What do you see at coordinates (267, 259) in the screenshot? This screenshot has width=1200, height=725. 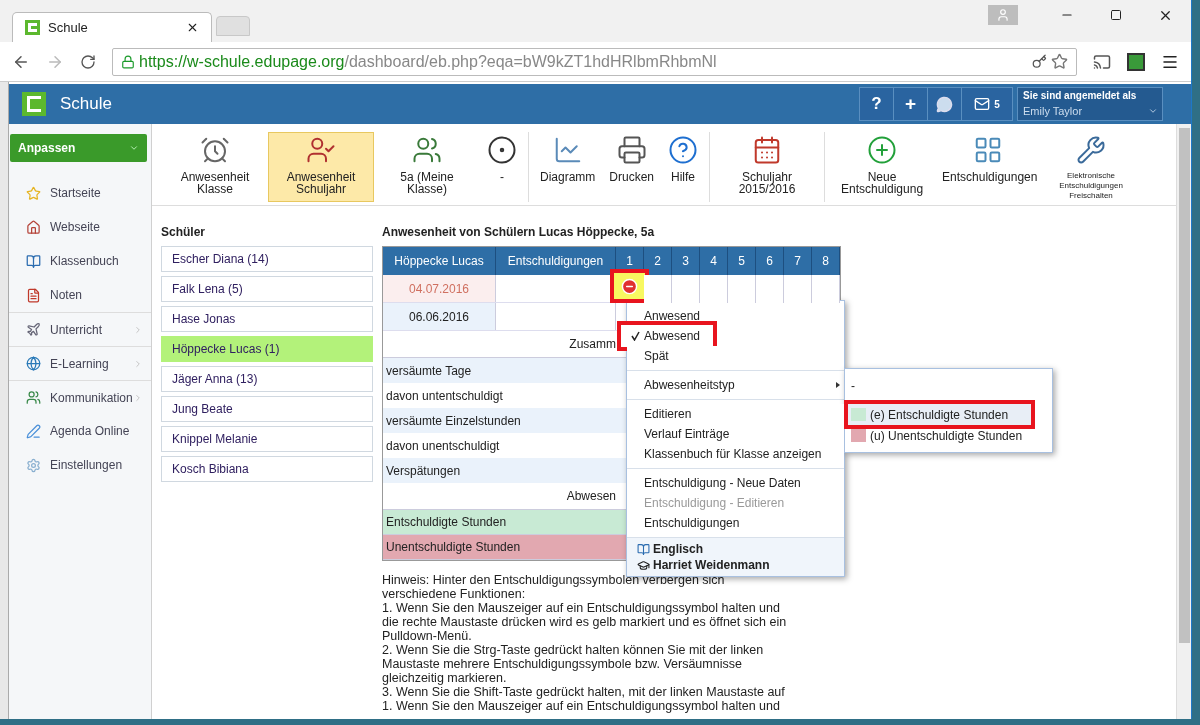 I see `student-item: Escher Diana (14)` at bounding box center [267, 259].